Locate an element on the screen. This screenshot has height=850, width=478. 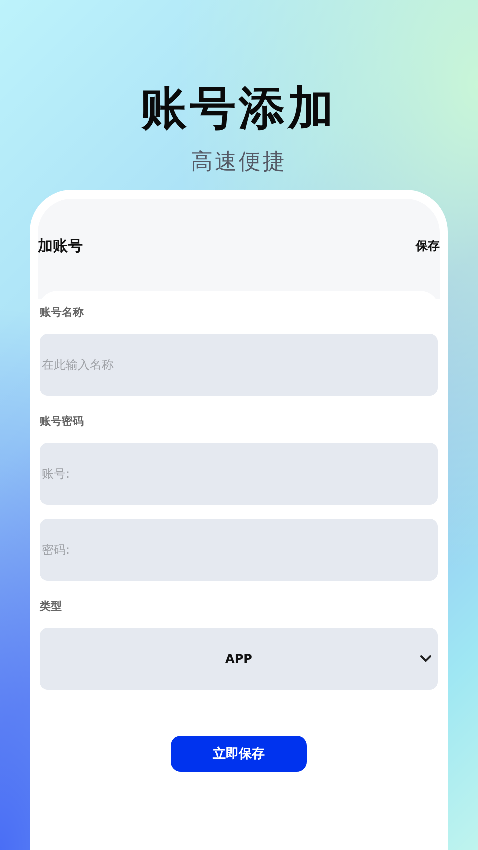
page-subtitle: 高速便捷 is located at coordinates (239, 163).